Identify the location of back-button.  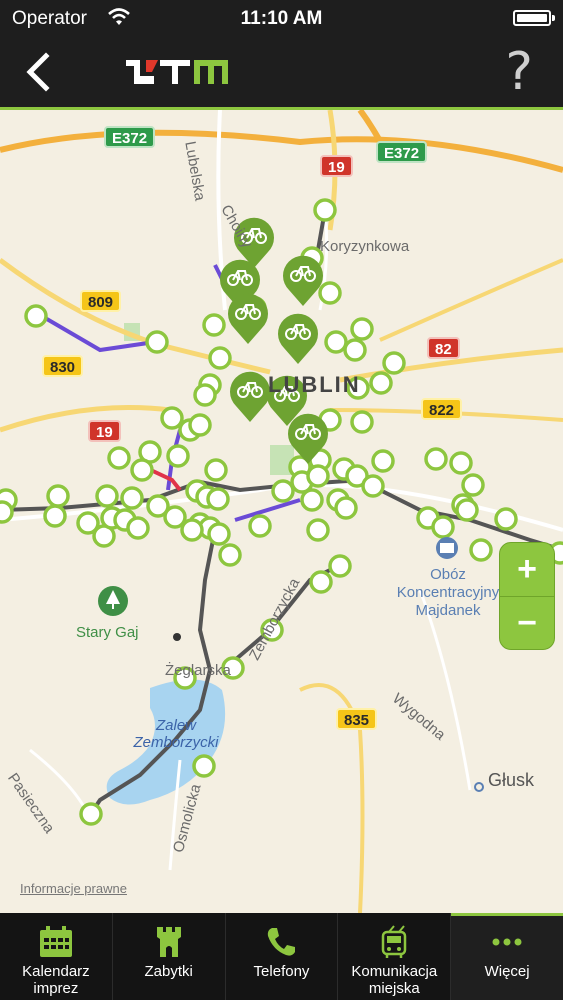
(40, 72).